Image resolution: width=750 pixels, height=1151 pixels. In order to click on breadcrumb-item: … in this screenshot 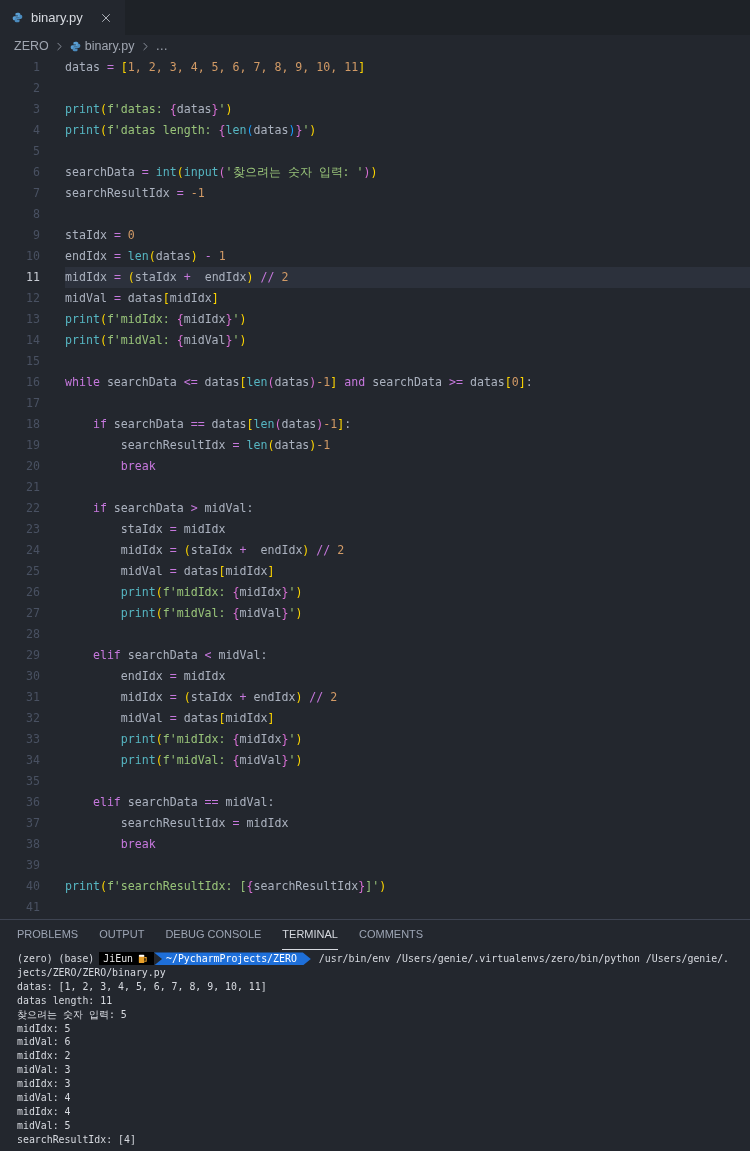, I will do `click(162, 46)`.